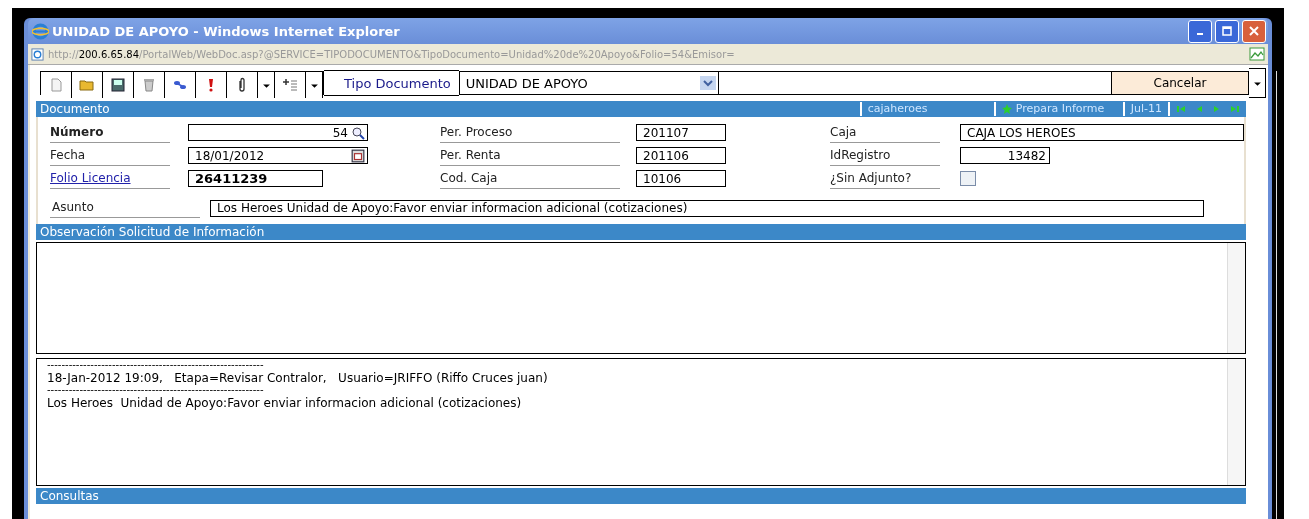  I want to click on checkbox, so click(968, 178).